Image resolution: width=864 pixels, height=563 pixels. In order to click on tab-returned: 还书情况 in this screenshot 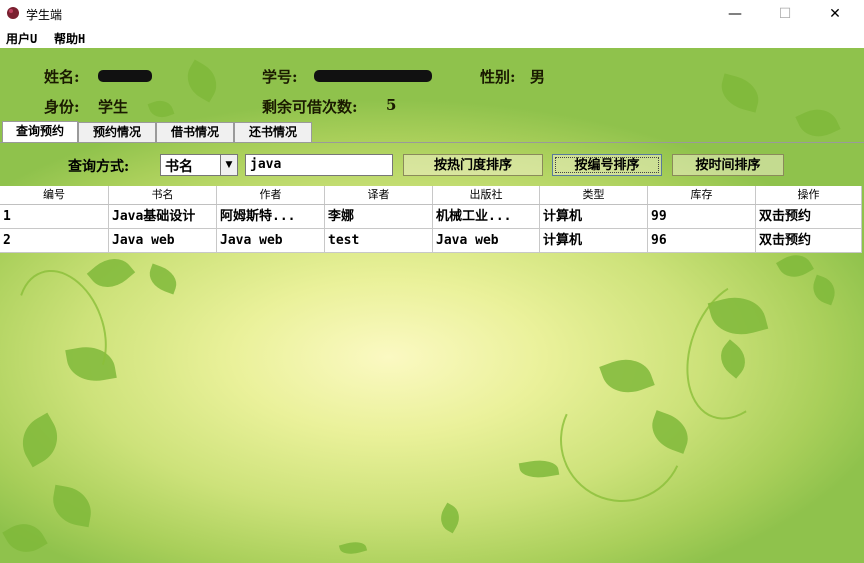, I will do `click(273, 132)`.